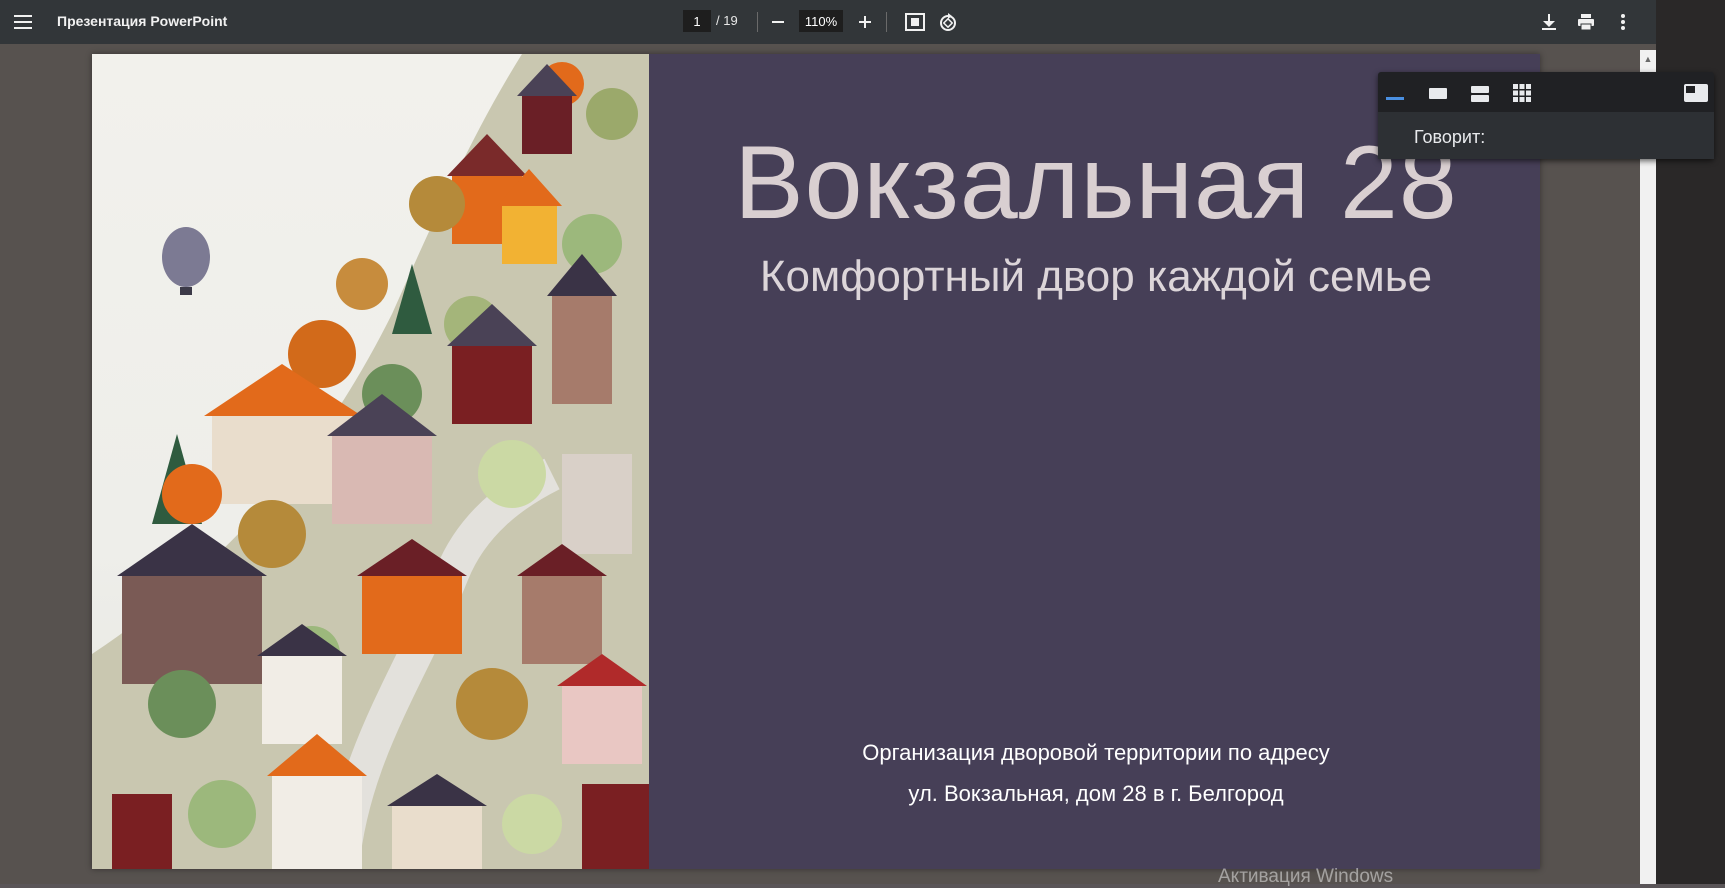 This screenshot has width=1725, height=888. What do you see at coordinates (1096, 793) in the screenshot?
I see `slide-address-line-2: ул. Вокзальная, дом 28 в г. Белгород` at bounding box center [1096, 793].